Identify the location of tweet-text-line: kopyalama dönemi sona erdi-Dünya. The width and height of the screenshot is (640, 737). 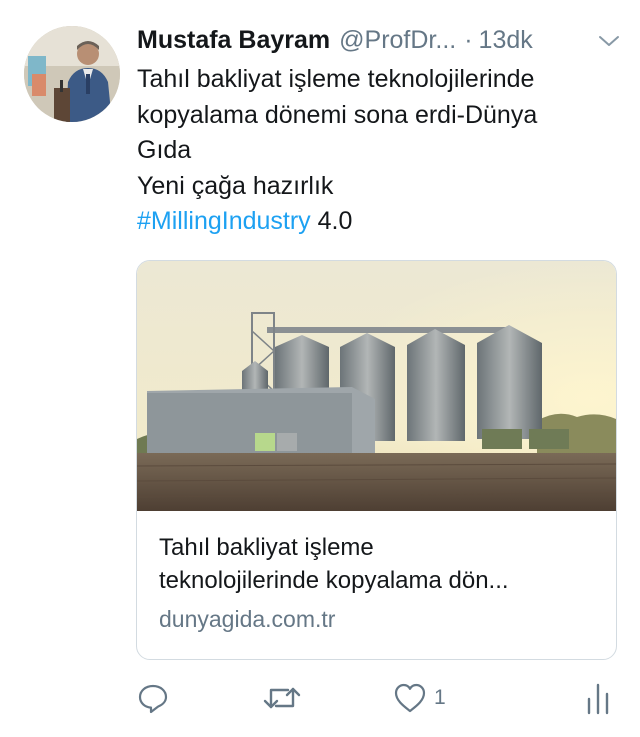
(337, 114).